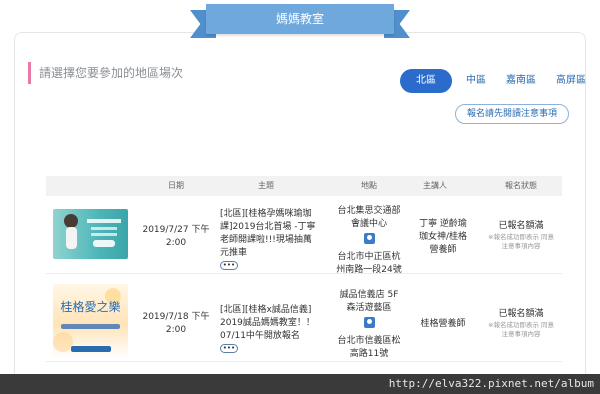 This screenshot has height=394, width=600. What do you see at coordinates (266, 185) in the screenshot?
I see `header-topic: 主題` at bounding box center [266, 185].